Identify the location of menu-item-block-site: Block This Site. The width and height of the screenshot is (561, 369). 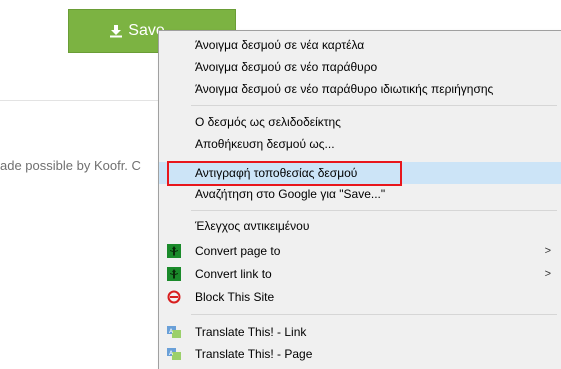
(360, 297).